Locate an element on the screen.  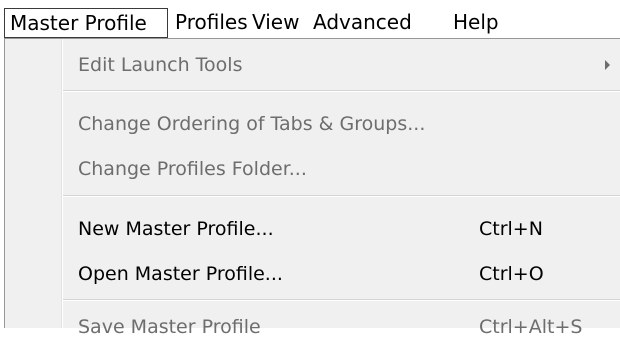
menu-item-label: Save Master Profile is located at coordinates (169, 327).